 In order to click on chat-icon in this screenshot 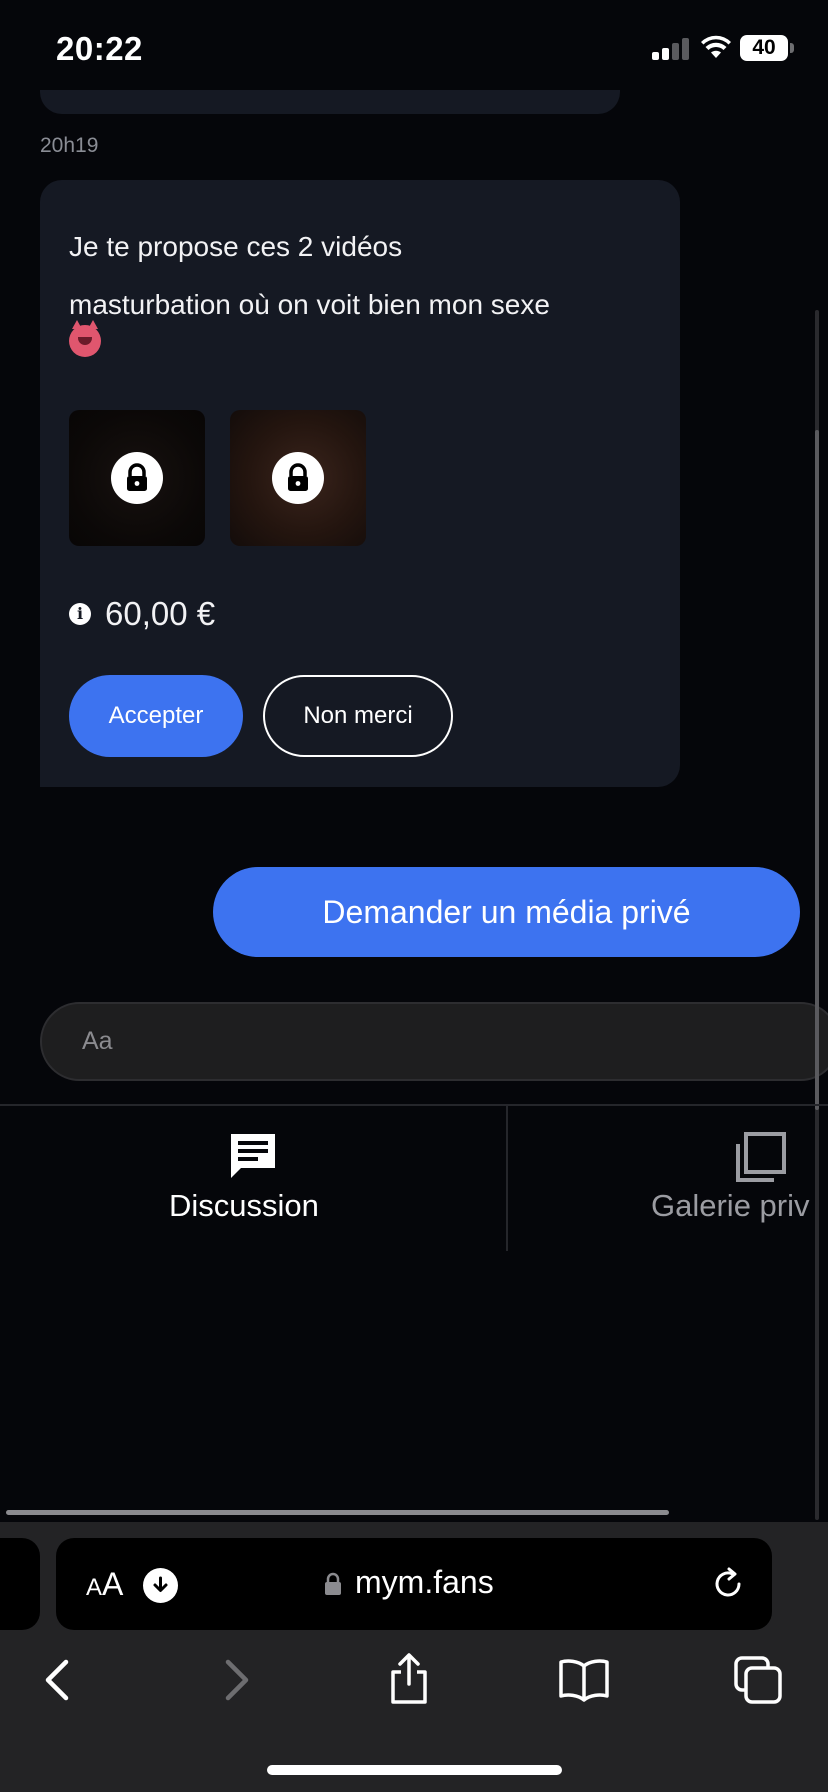, I will do `click(253, 1156)`.